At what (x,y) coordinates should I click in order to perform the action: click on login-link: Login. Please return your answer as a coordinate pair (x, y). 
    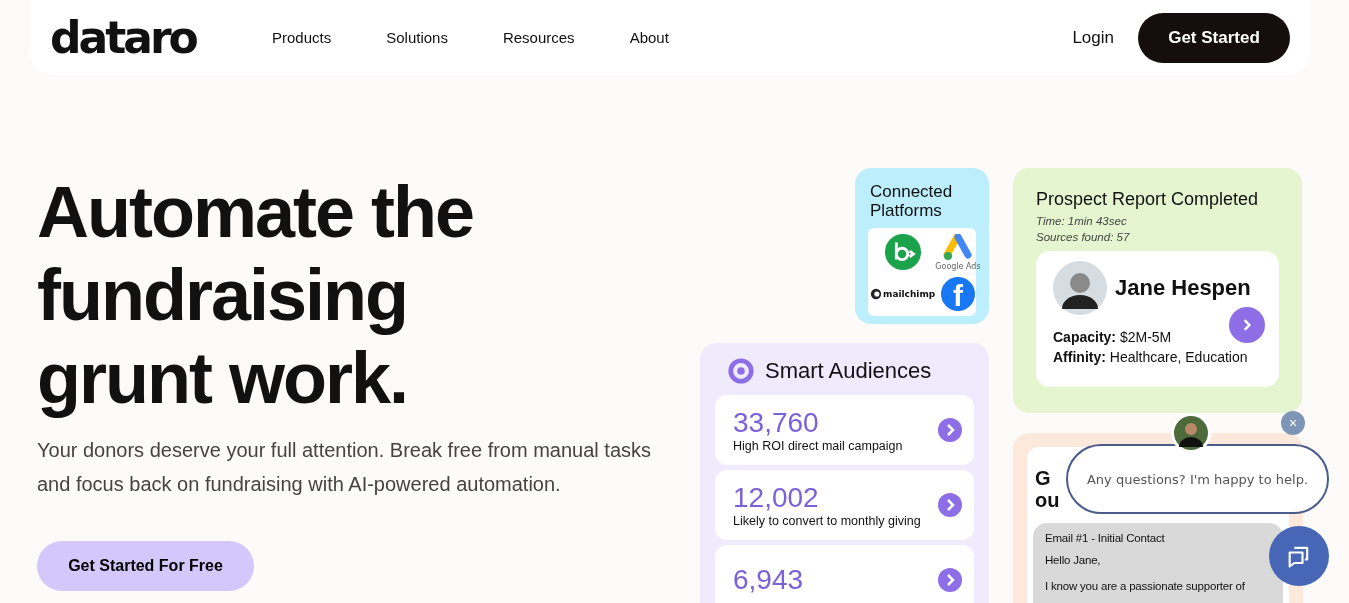
    Looking at the image, I should click on (1093, 37).